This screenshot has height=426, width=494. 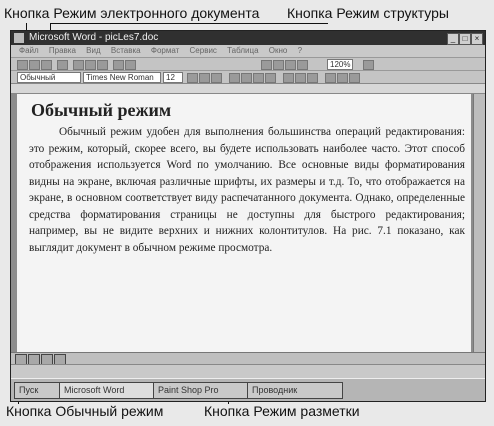 What do you see at coordinates (479, 235) in the screenshot?
I see `vertical-scrollbar` at bounding box center [479, 235].